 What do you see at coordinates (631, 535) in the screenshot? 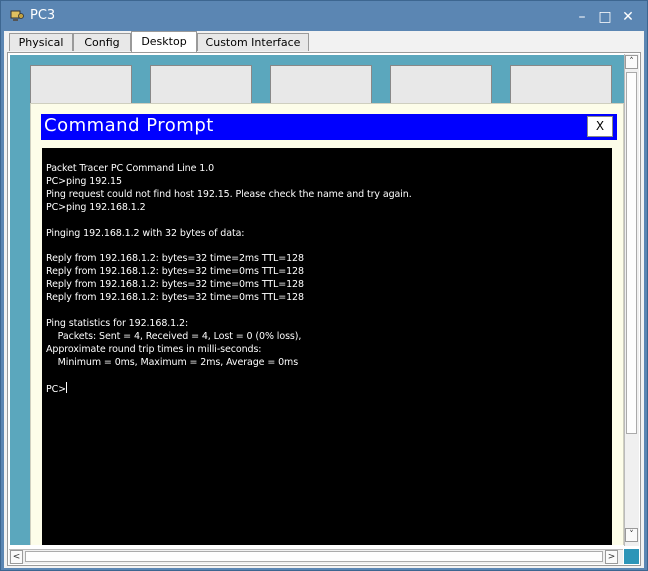
I see `scroll-down-icon: ˅` at bounding box center [631, 535].